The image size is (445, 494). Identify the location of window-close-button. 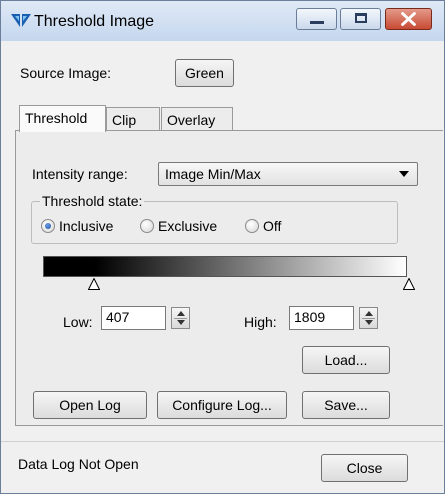
(408, 19).